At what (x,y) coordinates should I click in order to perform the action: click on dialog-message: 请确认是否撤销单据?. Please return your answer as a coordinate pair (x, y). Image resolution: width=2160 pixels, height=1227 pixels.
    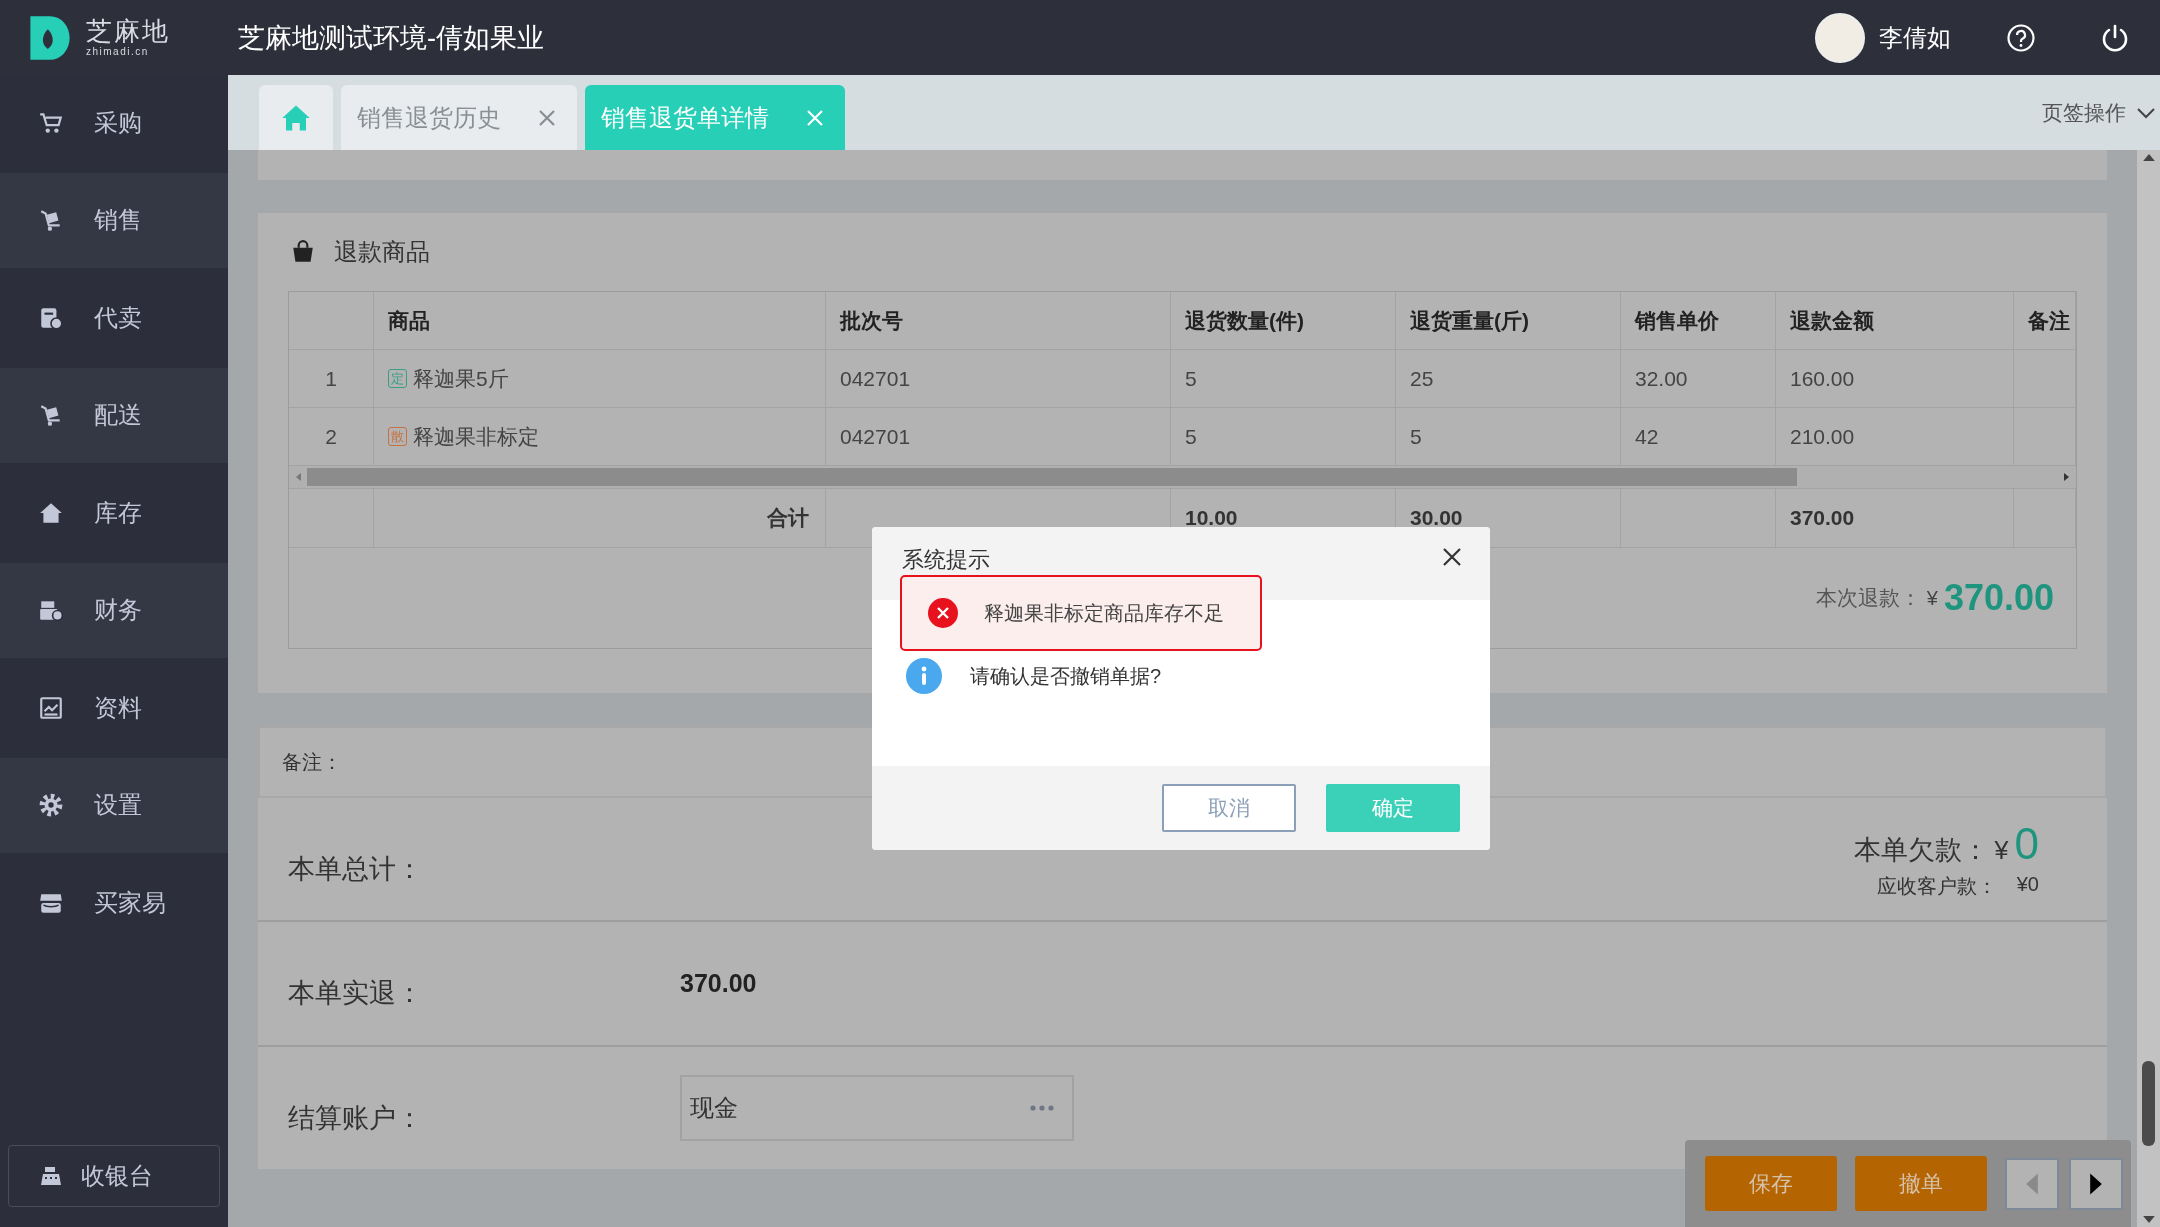
    Looking at the image, I should click on (1066, 676).